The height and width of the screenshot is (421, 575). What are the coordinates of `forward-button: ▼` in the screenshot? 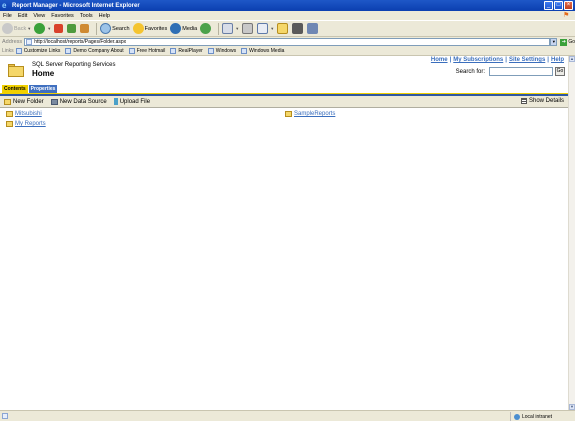 It's located at (42, 28).